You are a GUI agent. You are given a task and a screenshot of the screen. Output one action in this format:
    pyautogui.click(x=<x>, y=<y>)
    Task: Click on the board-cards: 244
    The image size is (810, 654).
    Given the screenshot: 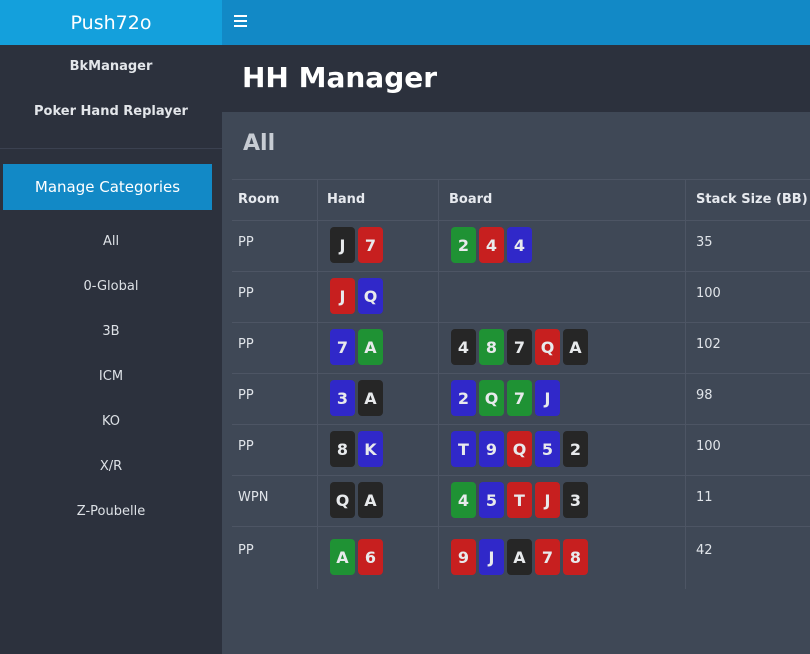 What is the action you would take?
    pyautogui.click(x=491, y=245)
    